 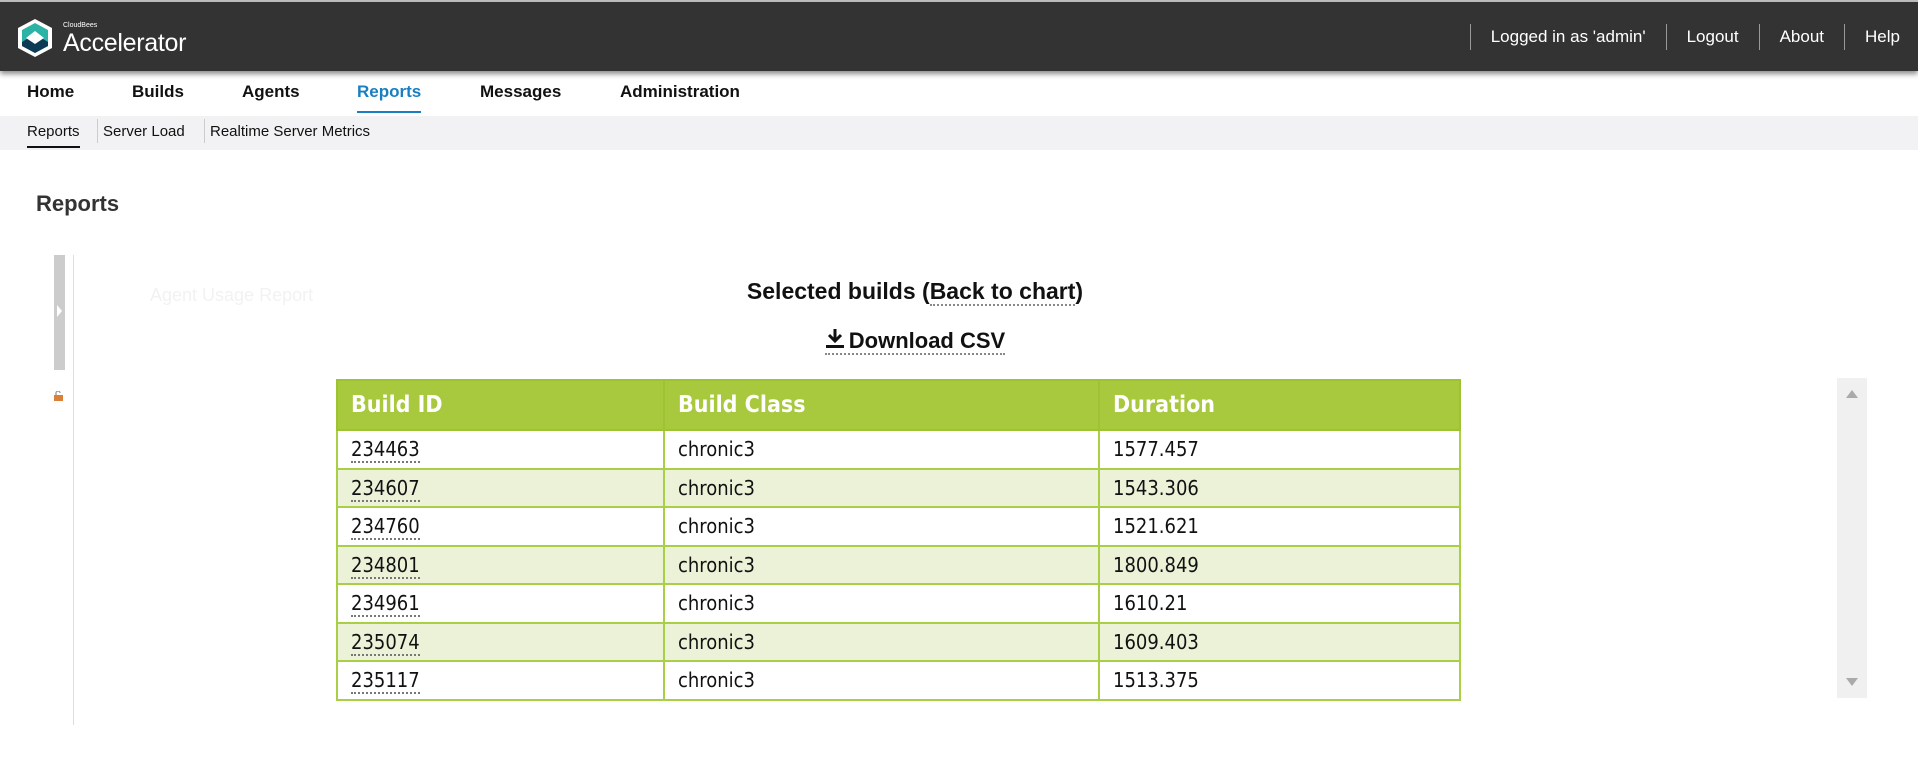 What do you see at coordinates (78, 203) in the screenshot?
I see `page-title: Reports` at bounding box center [78, 203].